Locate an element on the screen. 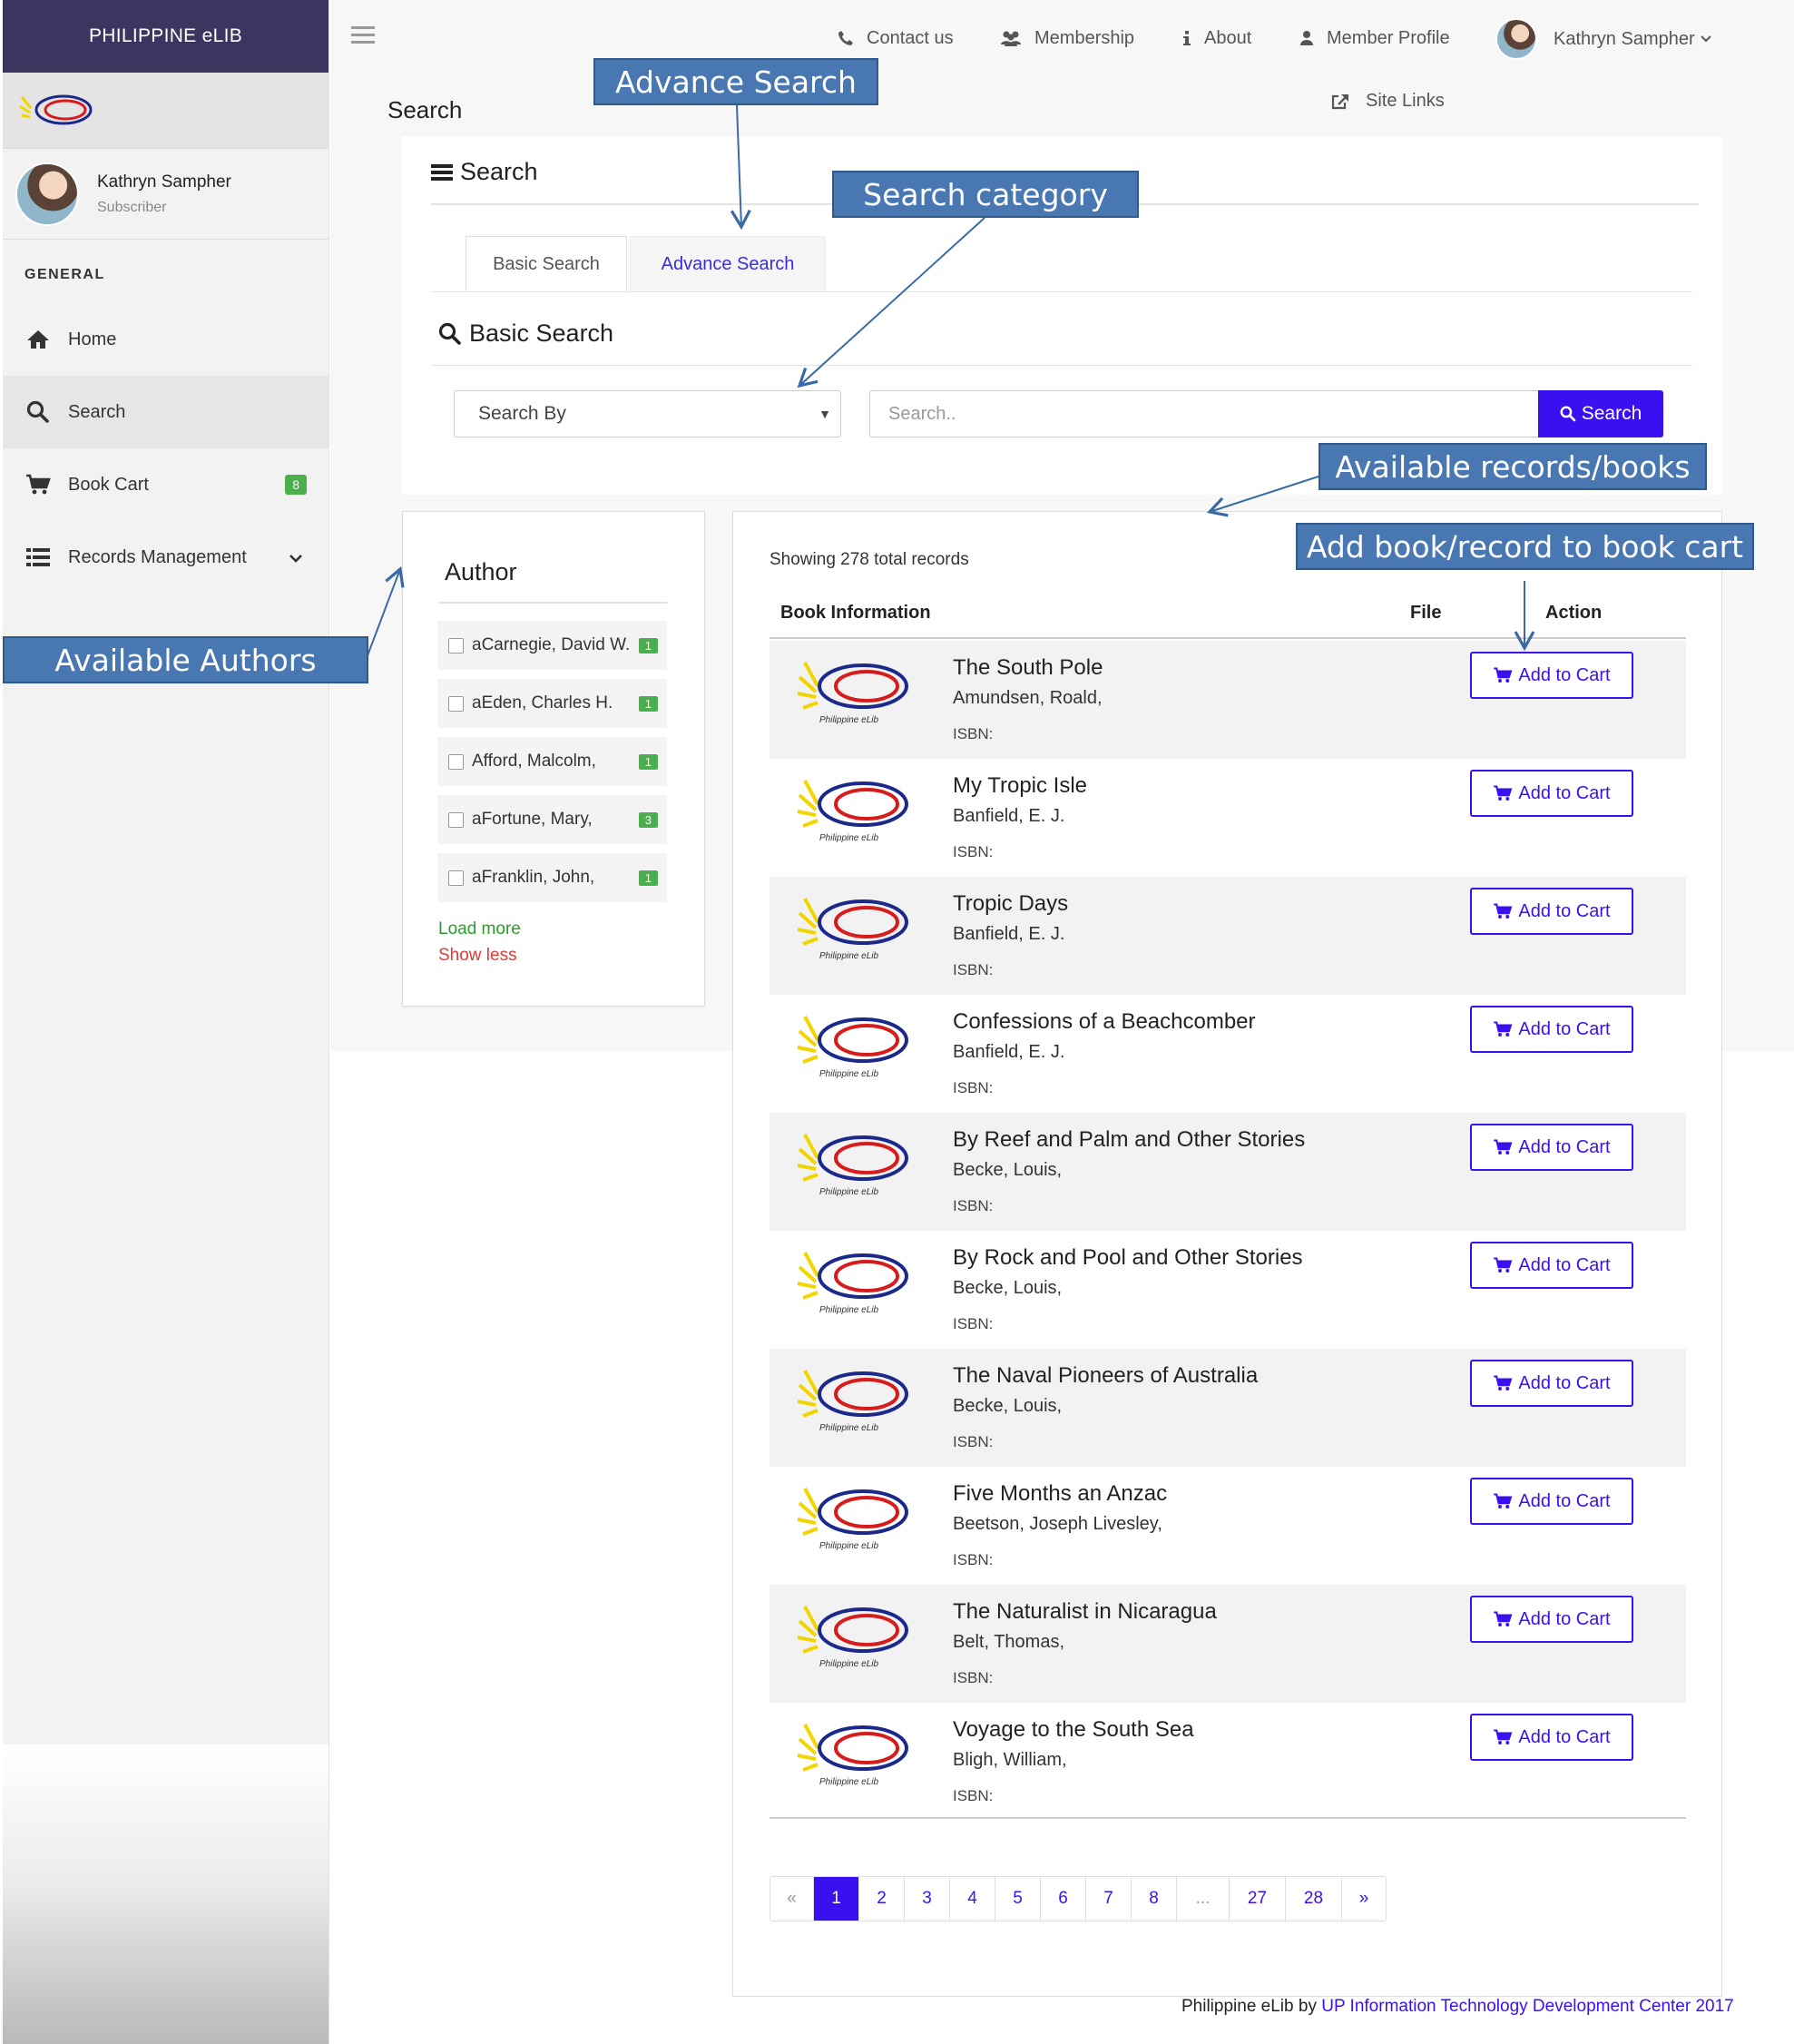  cart-count-badge: 8 is located at coordinates (296, 485).